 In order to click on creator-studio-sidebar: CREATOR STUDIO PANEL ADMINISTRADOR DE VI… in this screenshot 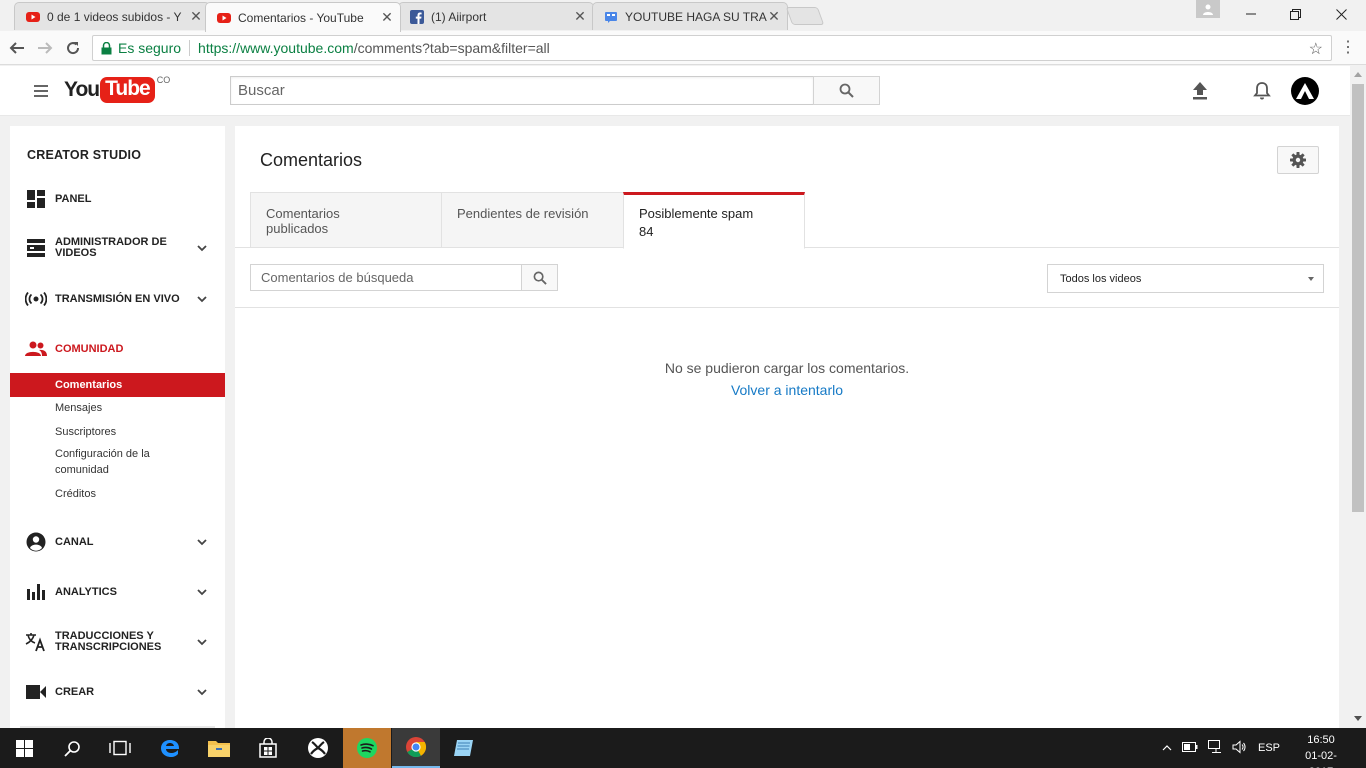, I will do `click(117, 427)`.